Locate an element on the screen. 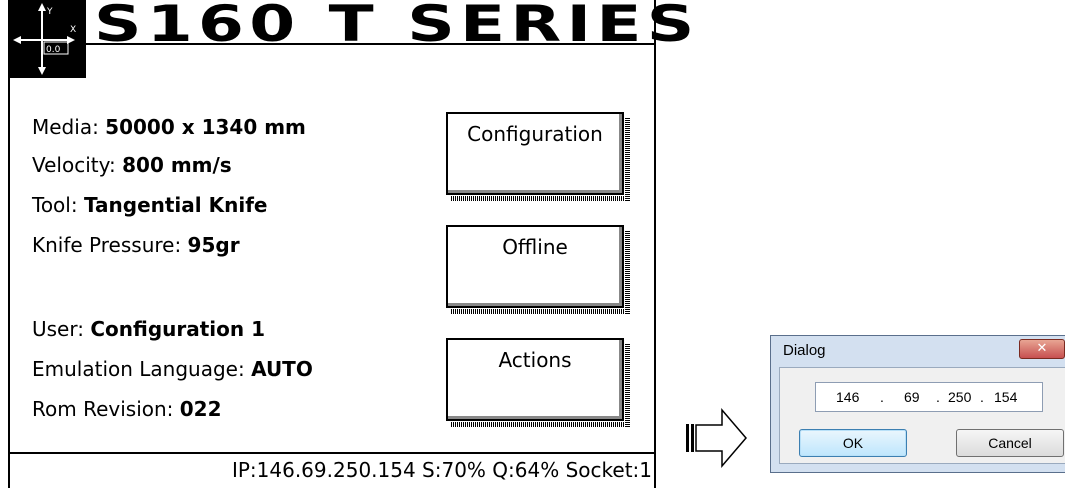  logo-y-label: Y is located at coordinates (49, 12).